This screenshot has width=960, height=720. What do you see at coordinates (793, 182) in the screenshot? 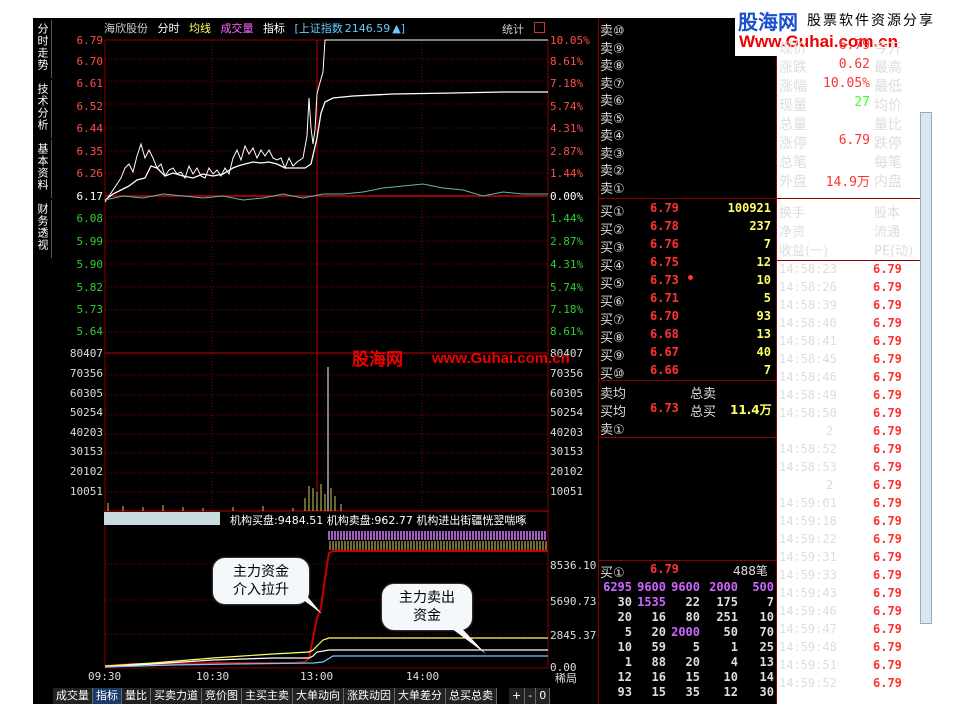
I see `quote-label: 外盘` at bounding box center [793, 182].